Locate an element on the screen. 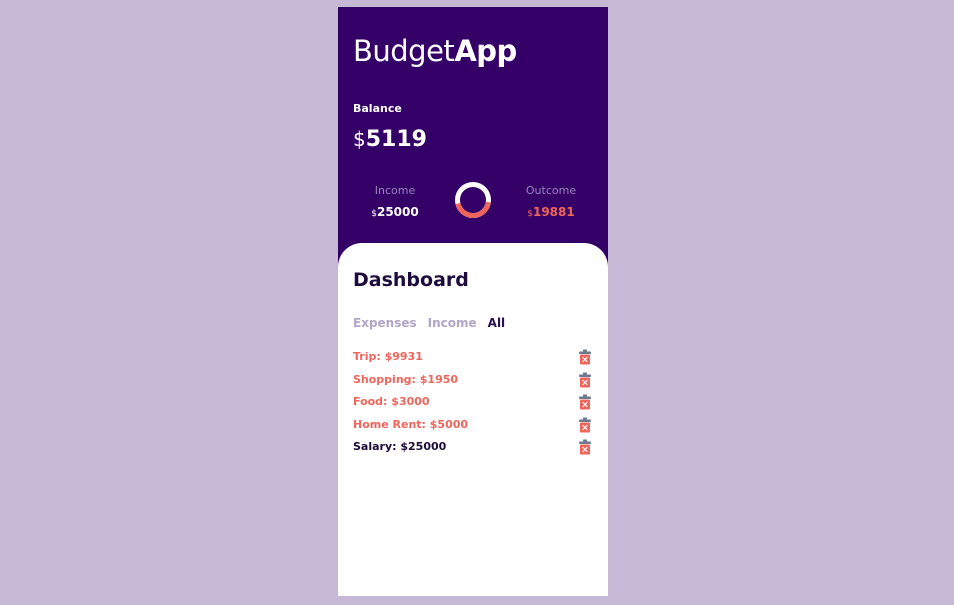  outcome-summary: Outcome $19881 is located at coordinates (551, 202).